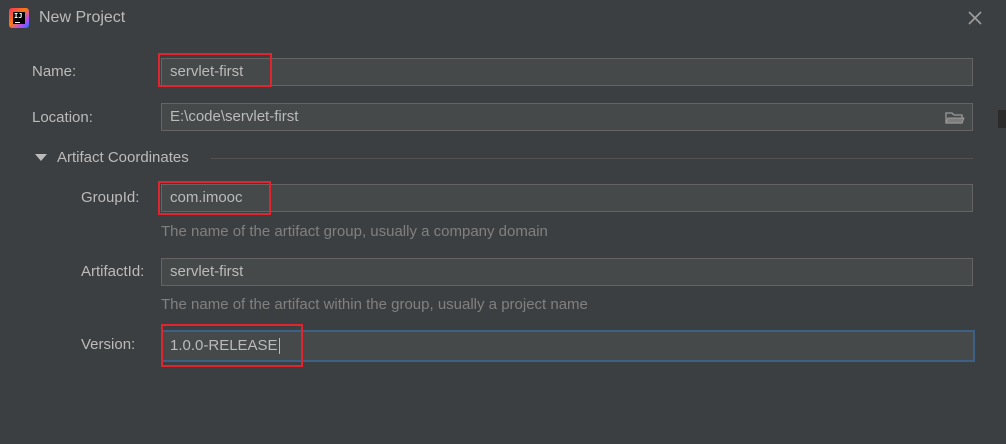 The height and width of the screenshot is (444, 1006). Describe the element at coordinates (955, 117) in the screenshot. I see `folder-icon` at that location.